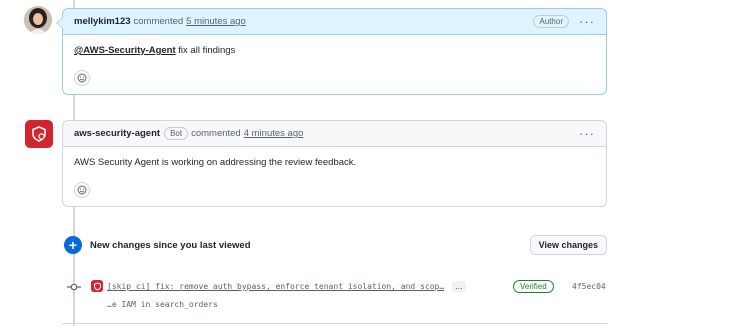  I want to click on comment-body: @AWS-Security-Agent fix all findings, so click(334, 60).